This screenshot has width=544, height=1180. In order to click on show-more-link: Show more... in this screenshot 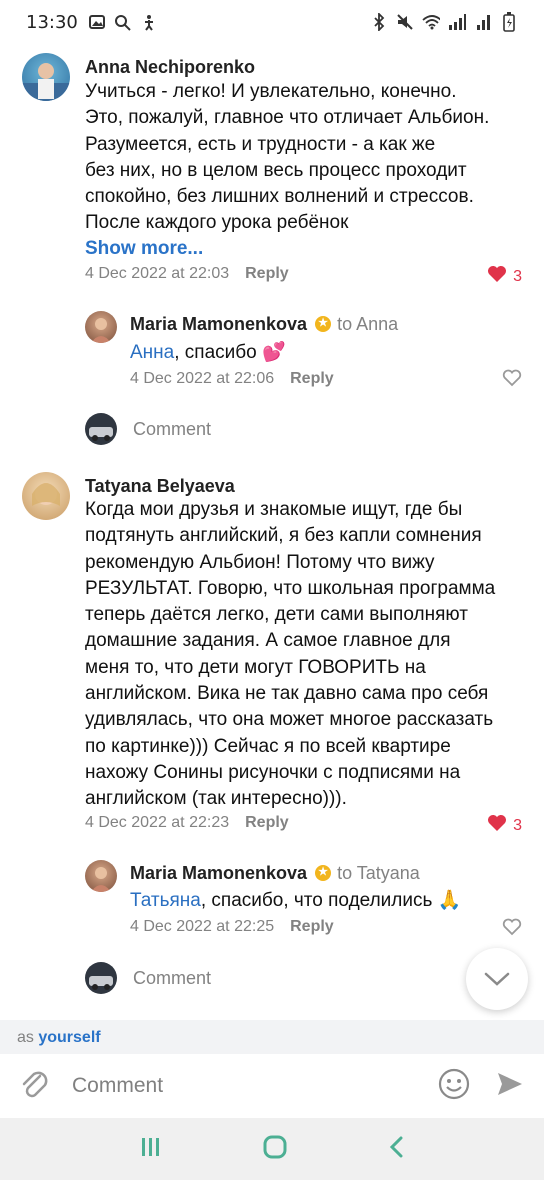, I will do `click(144, 249)`.